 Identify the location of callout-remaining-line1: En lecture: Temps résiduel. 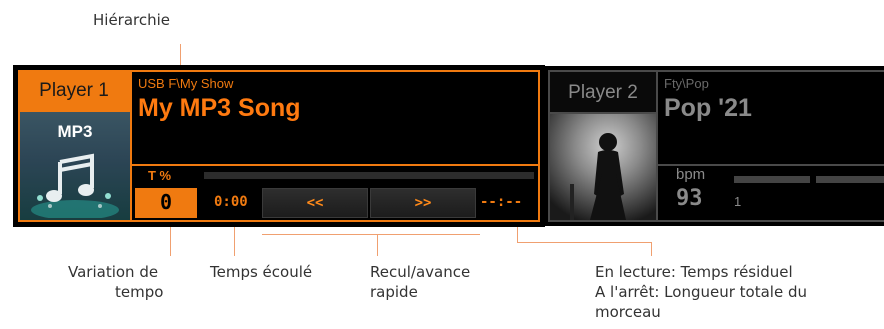
(694, 272).